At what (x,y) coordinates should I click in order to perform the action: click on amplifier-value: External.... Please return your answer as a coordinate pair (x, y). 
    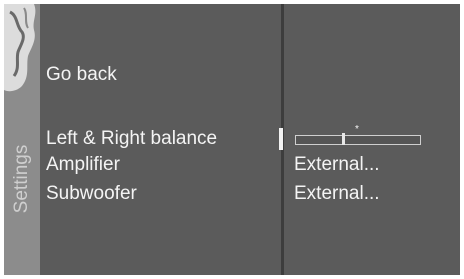
    Looking at the image, I should click on (337, 165).